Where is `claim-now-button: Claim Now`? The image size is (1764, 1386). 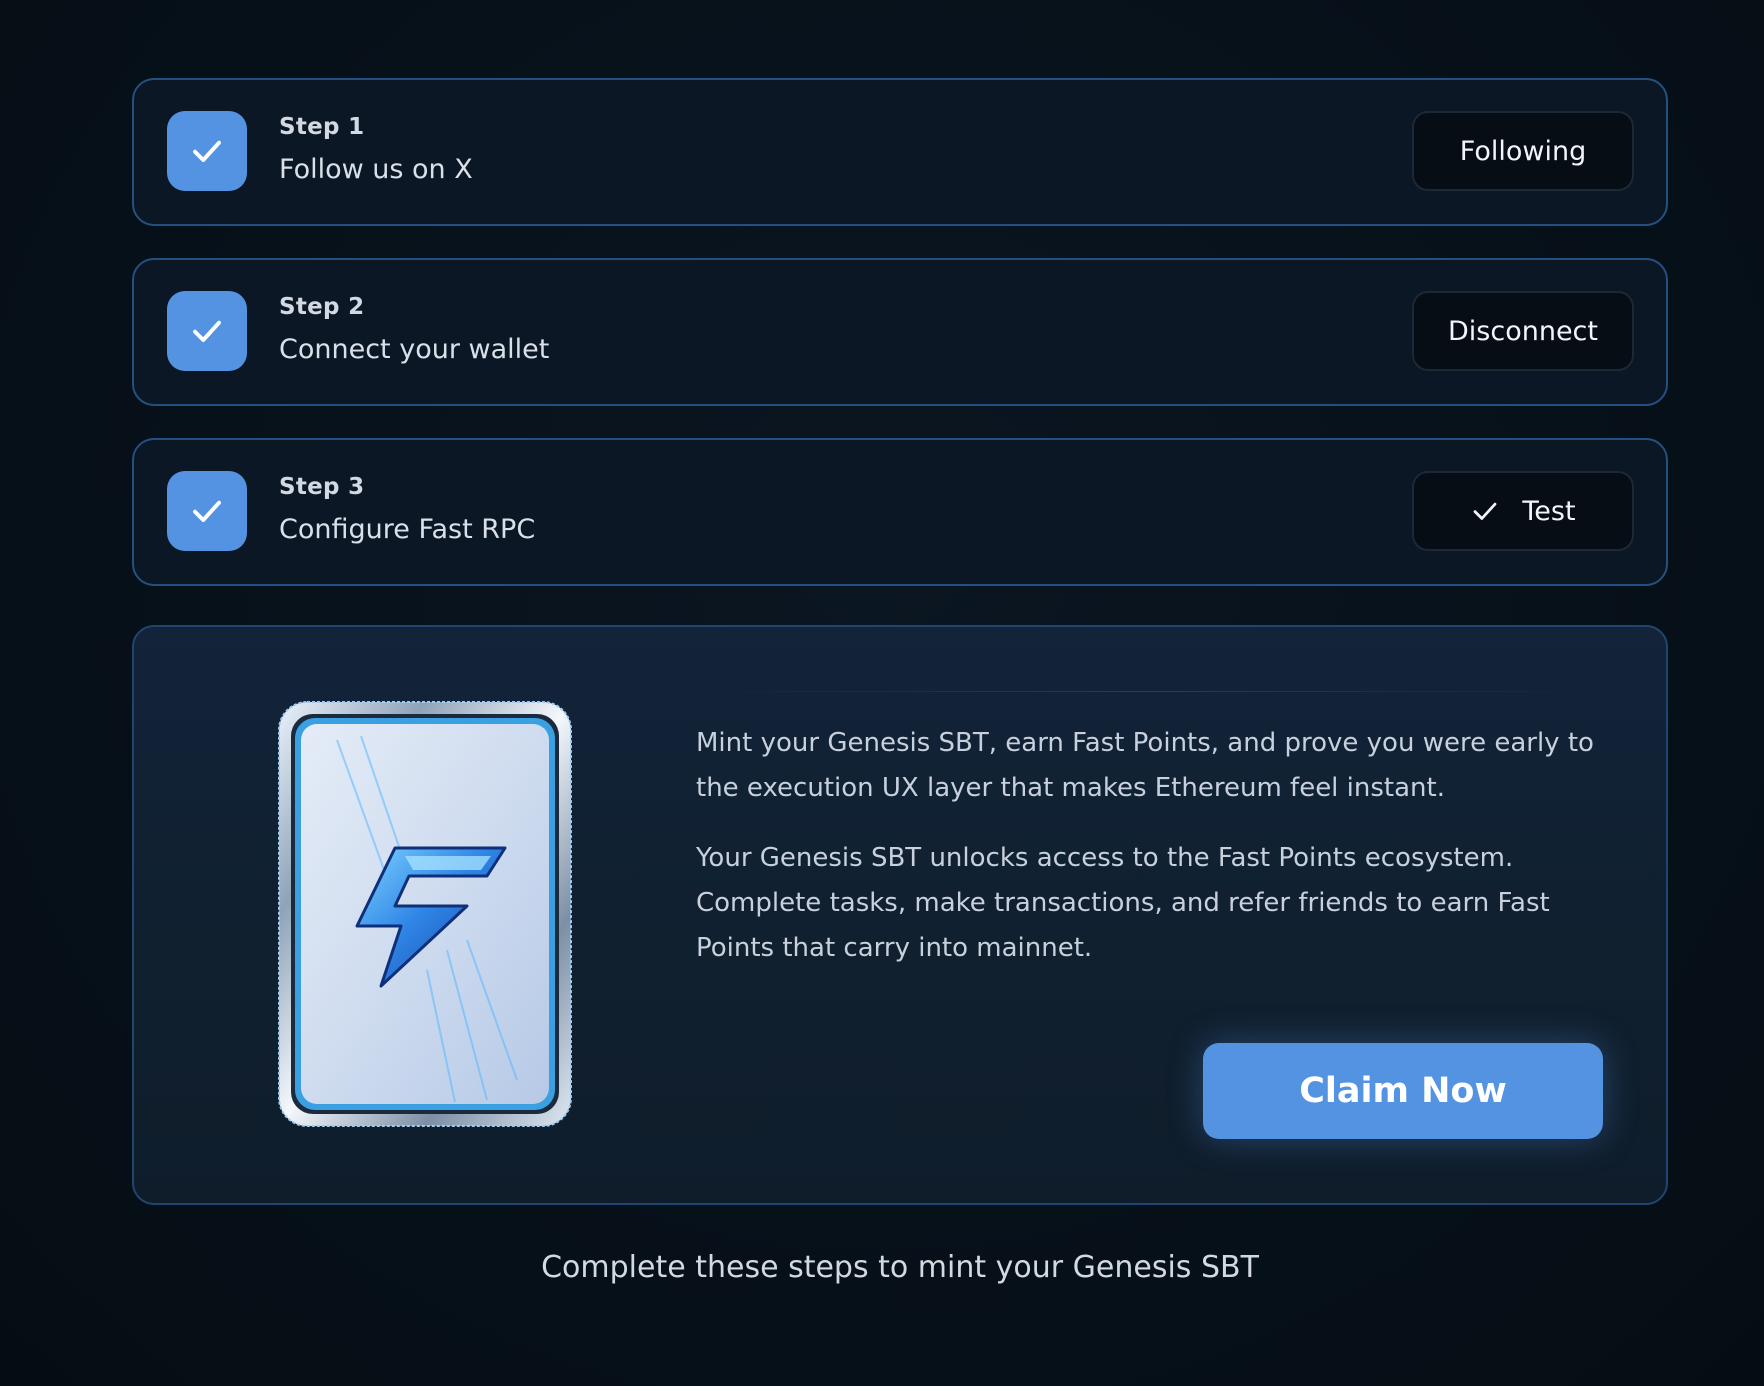
claim-now-button: Claim Now is located at coordinates (1403, 1091).